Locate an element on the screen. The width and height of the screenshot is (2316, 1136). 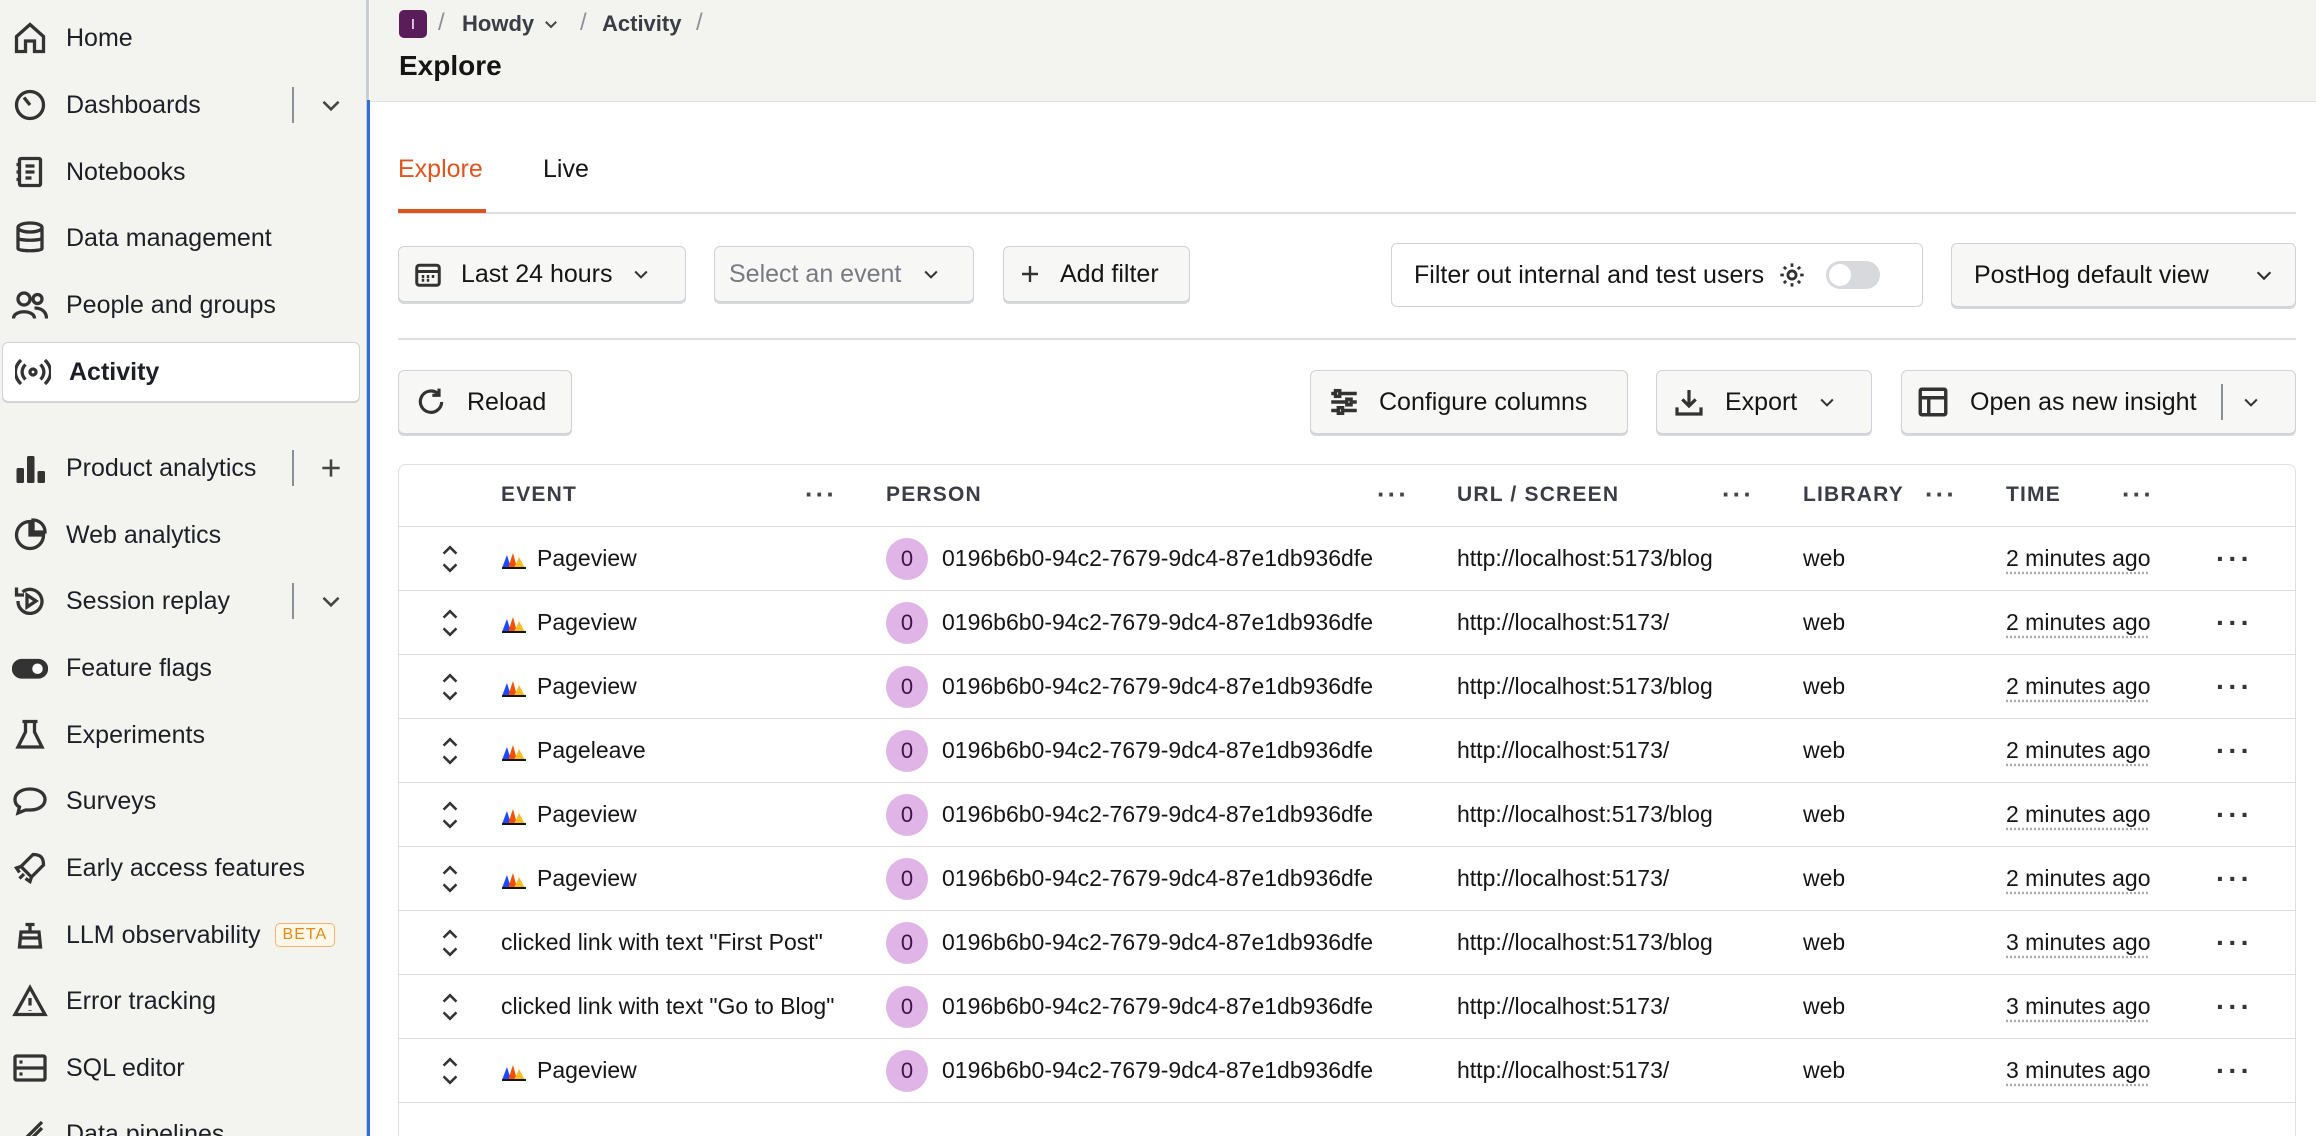
sidebar-item-early-access: Early access features is located at coordinates (179, 868).